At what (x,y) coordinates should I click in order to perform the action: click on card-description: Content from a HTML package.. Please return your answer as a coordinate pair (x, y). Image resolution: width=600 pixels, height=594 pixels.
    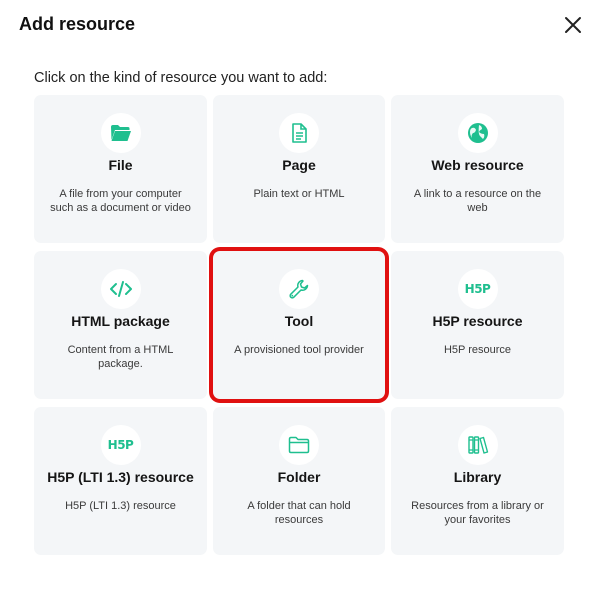
    Looking at the image, I should click on (120, 357).